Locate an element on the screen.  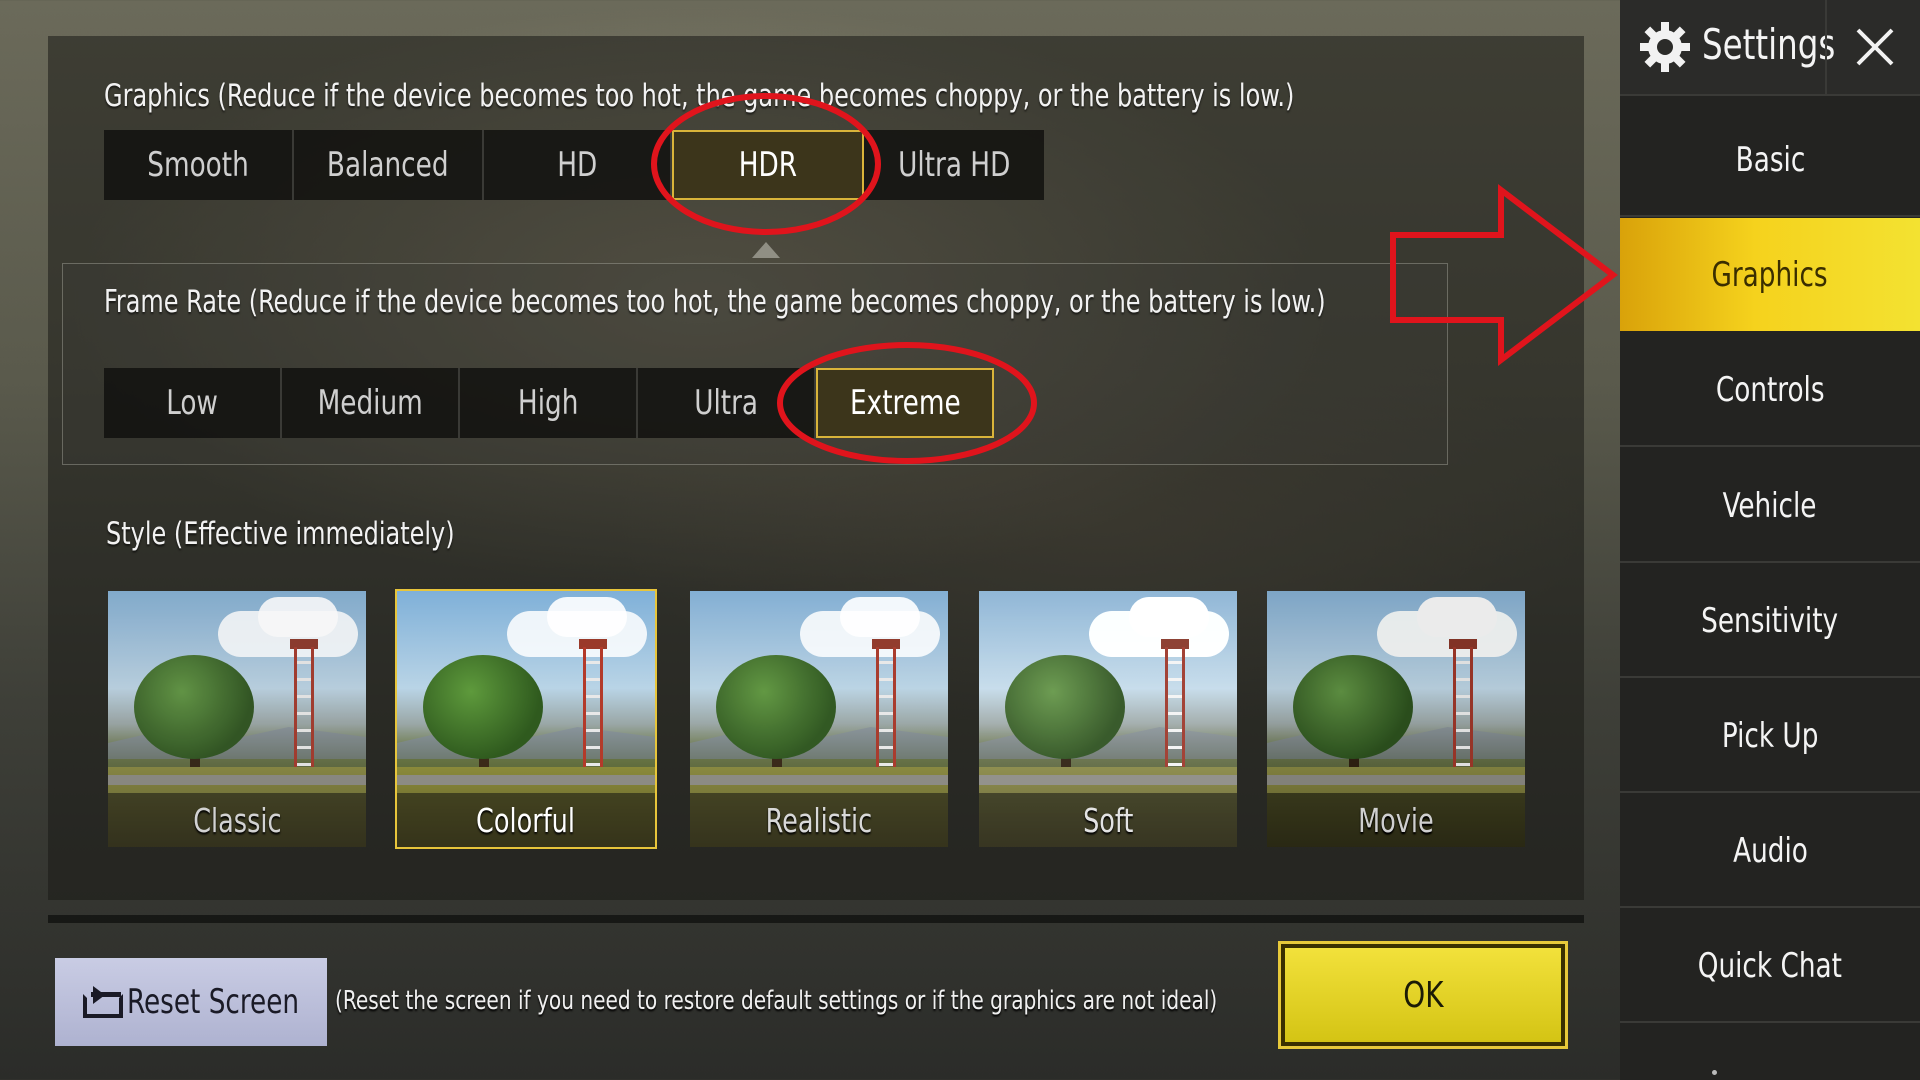
sidebar-item-pick-up: Pick Up is located at coordinates (1770, 736).